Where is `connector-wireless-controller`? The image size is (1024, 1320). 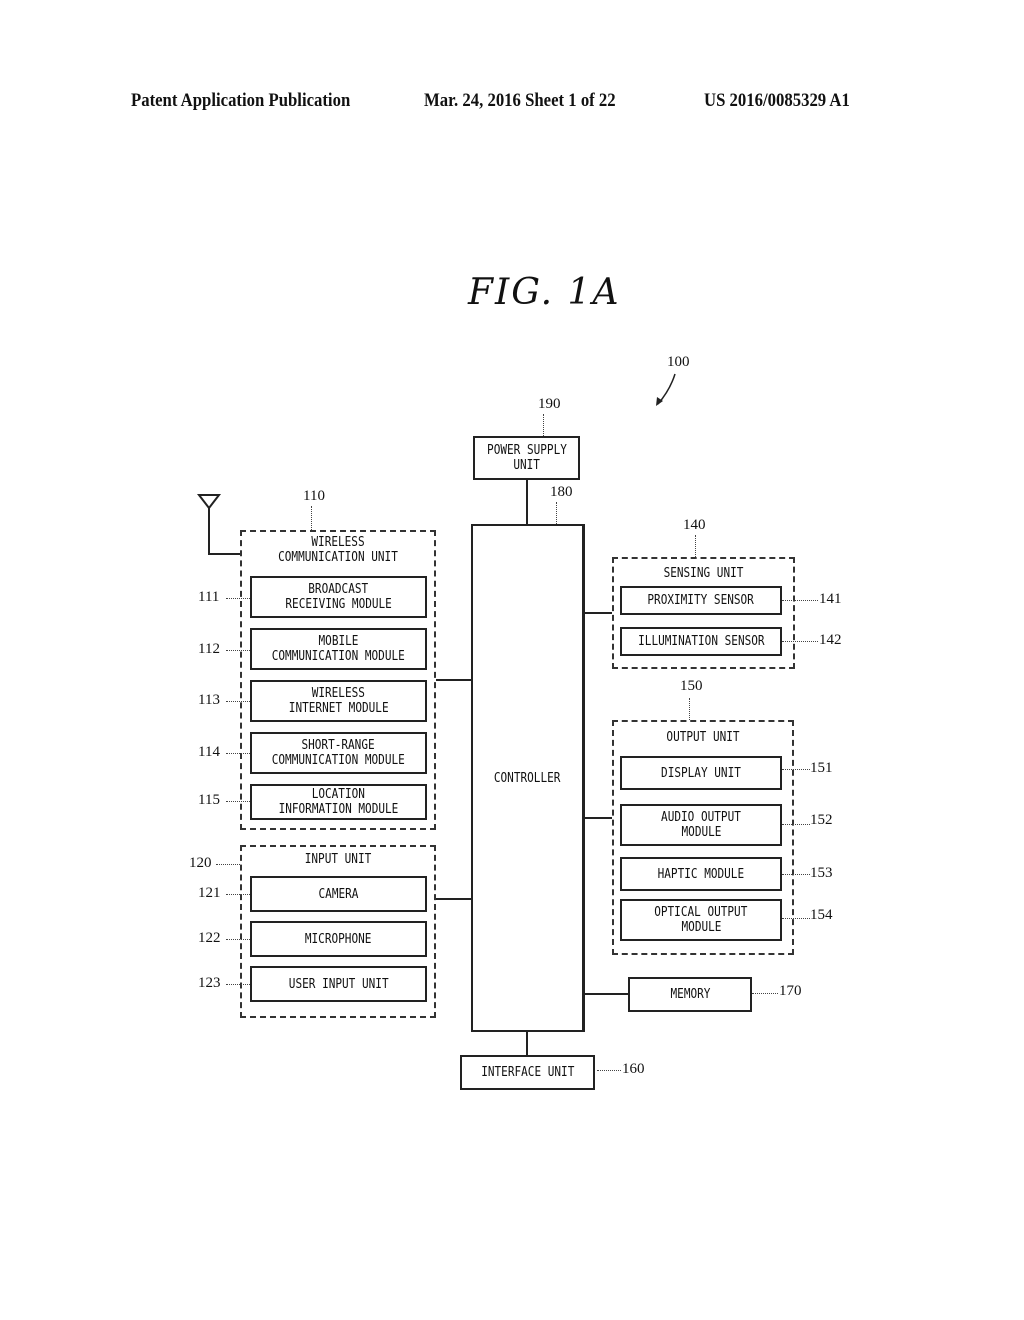
connector-wireless-controller is located at coordinates (453, 680).